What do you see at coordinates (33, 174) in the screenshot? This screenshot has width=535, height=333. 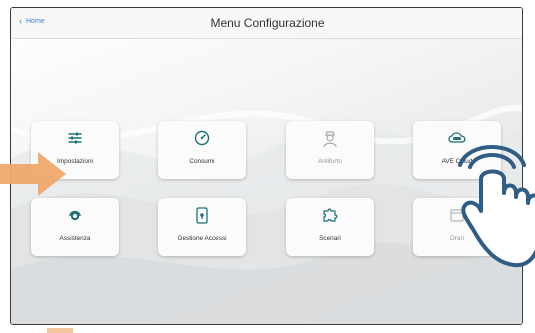 I see `pointer-arrow-icon` at bounding box center [33, 174].